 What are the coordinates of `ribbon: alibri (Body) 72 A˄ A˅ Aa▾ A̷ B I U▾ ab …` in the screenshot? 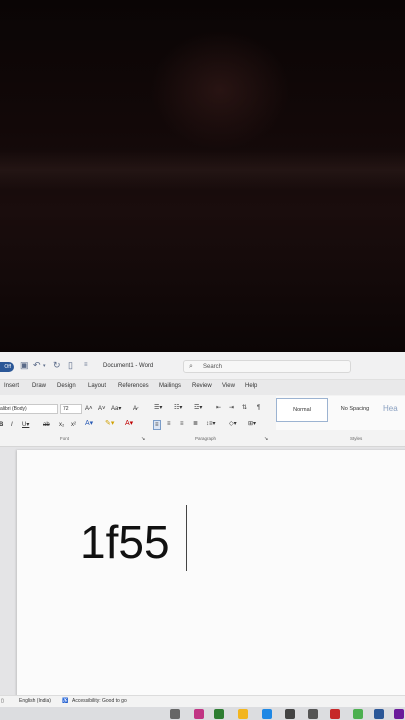 It's located at (202, 421).